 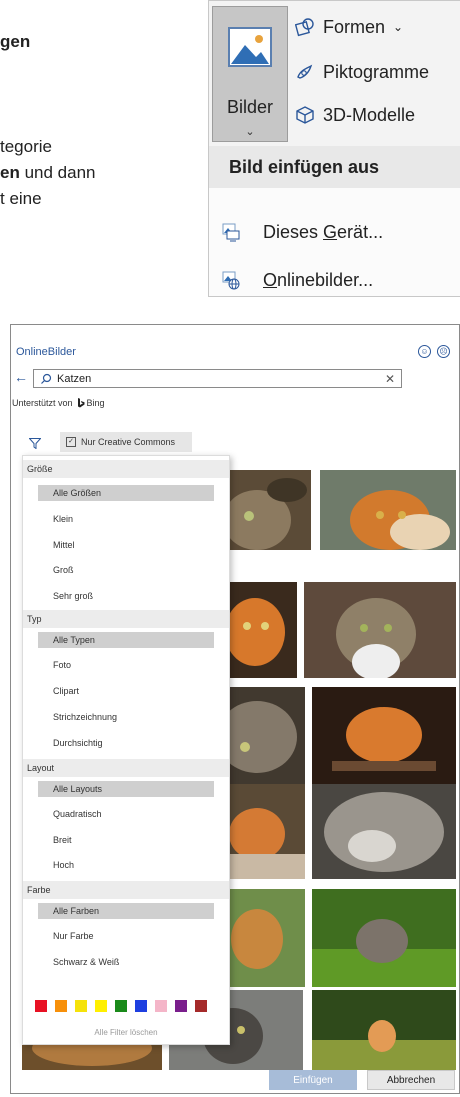 I want to click on search-icon, so click(x=46, y=378).